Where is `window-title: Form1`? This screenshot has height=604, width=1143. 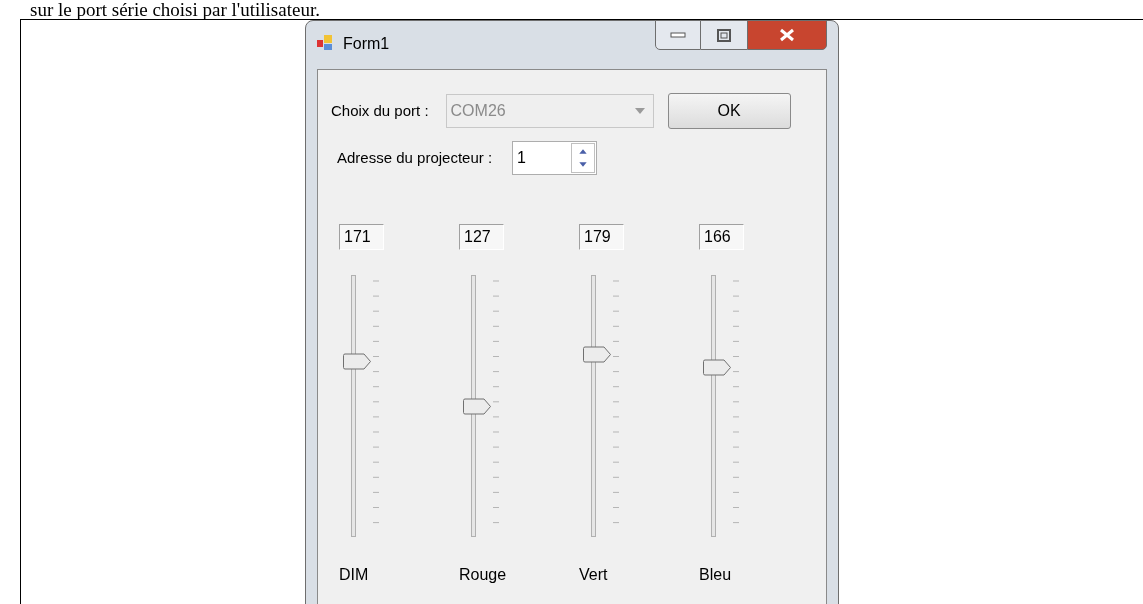
window-title: Form1 is located at coordinates (366, 44).